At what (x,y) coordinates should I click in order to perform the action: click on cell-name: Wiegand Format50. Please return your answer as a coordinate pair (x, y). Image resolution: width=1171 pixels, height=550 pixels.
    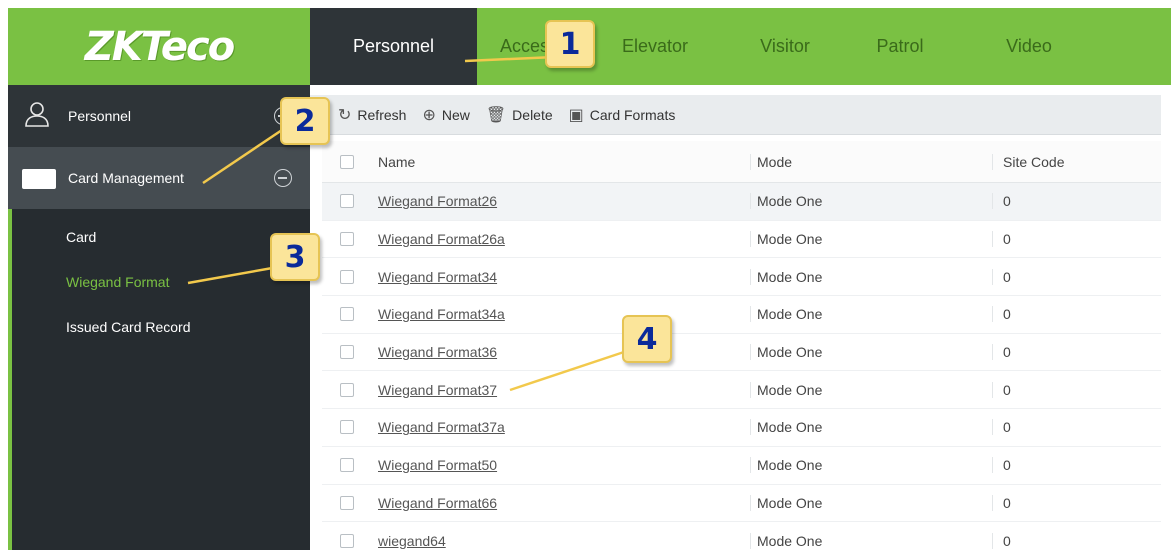
    Looking at the image, I should click on (561, 465).